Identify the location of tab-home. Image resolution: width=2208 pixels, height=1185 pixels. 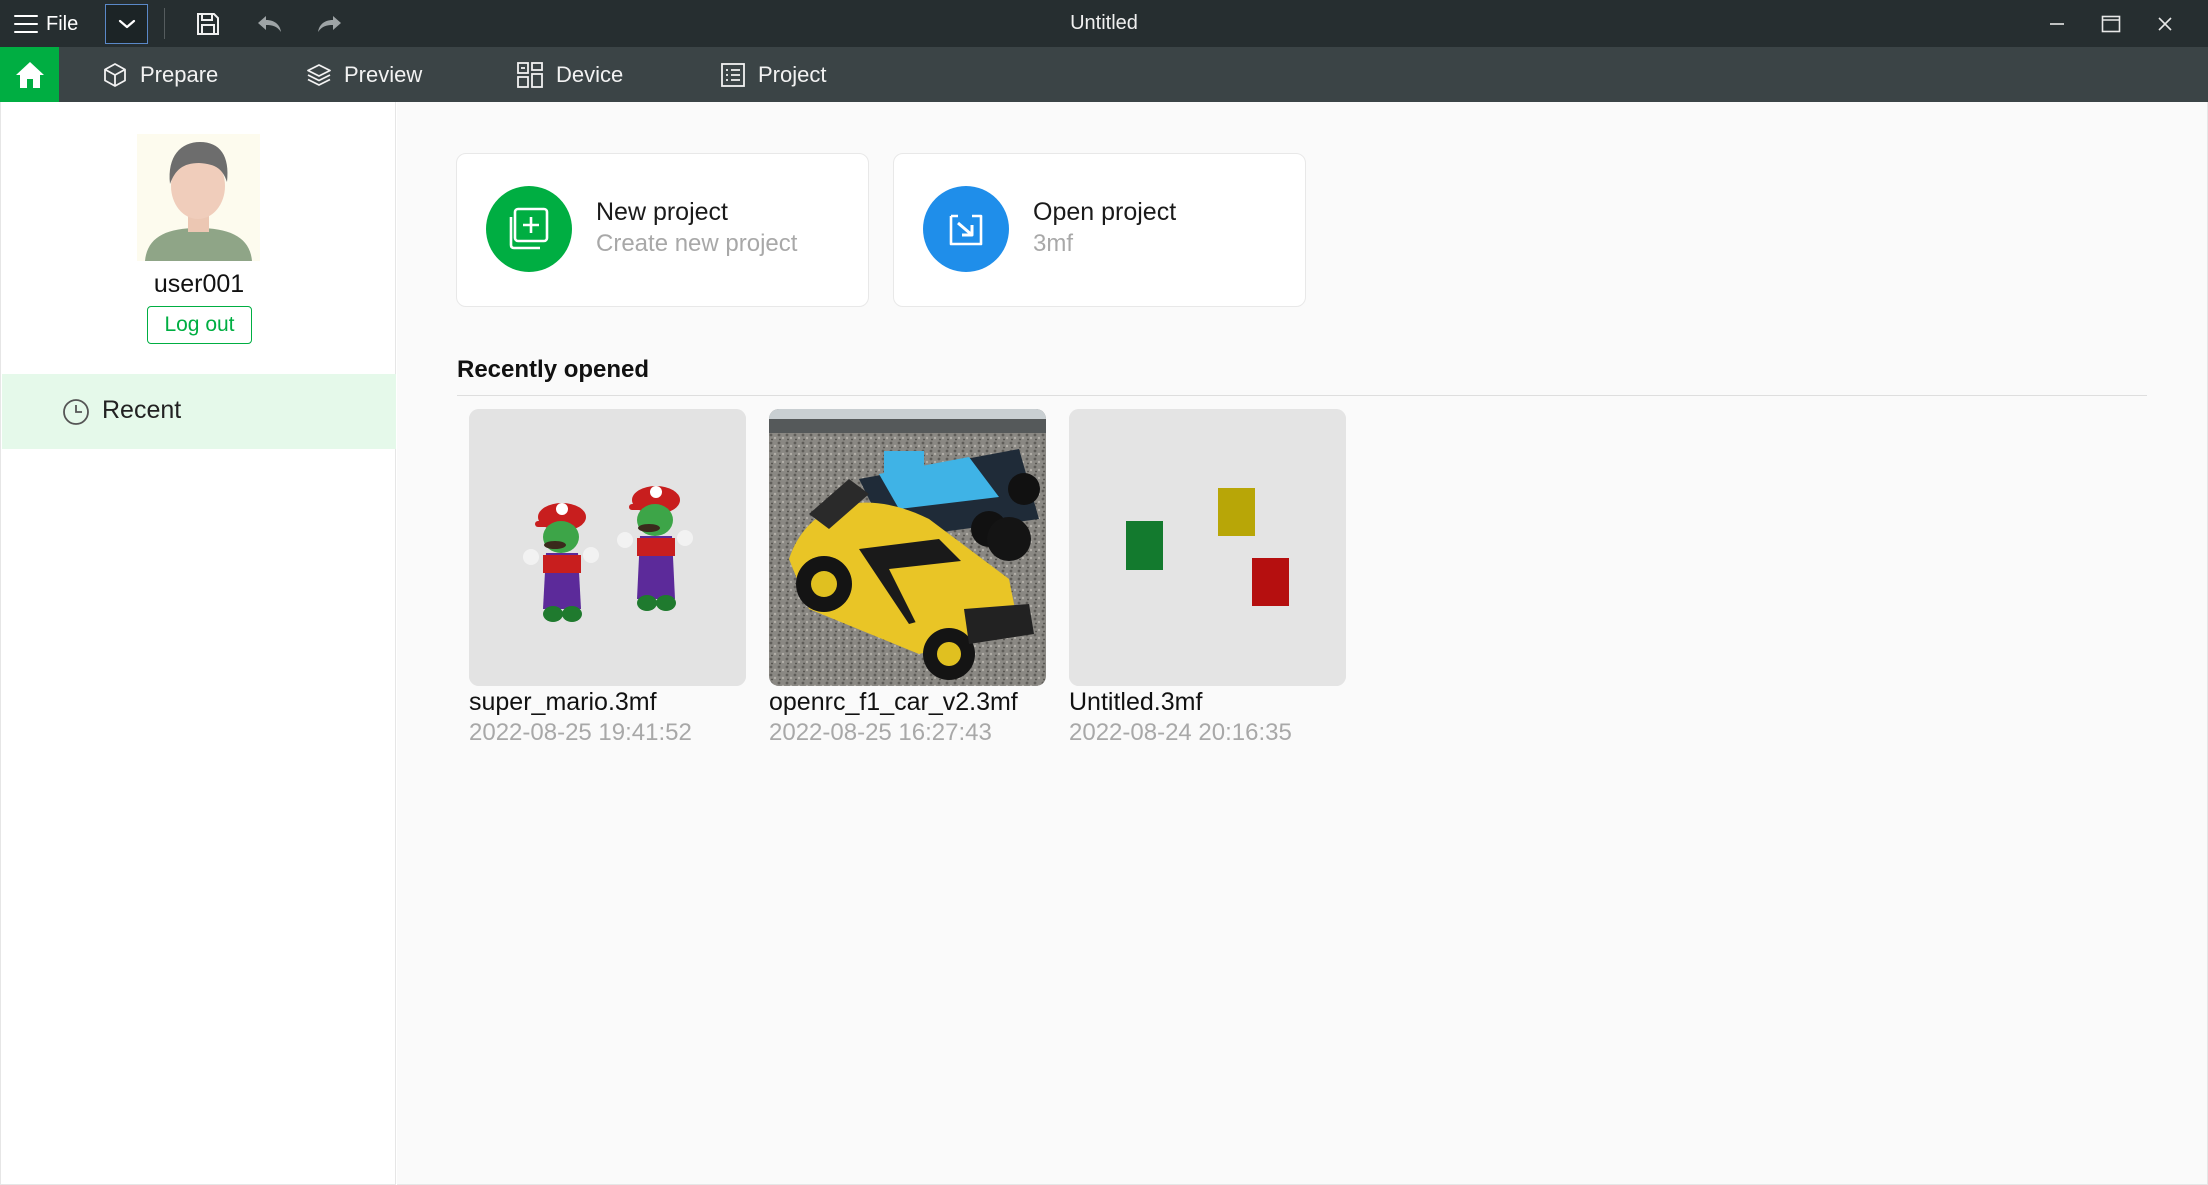
(29, 74).